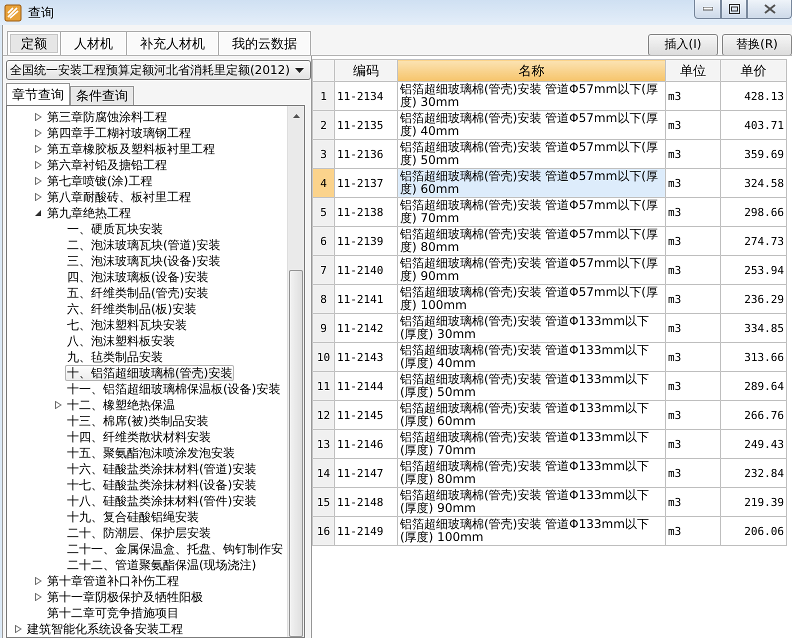 The height and width of the screenshot is (638, 792). I want to click on tree-item: 建筑智能化系统设备安装工程, so click(105, 629).